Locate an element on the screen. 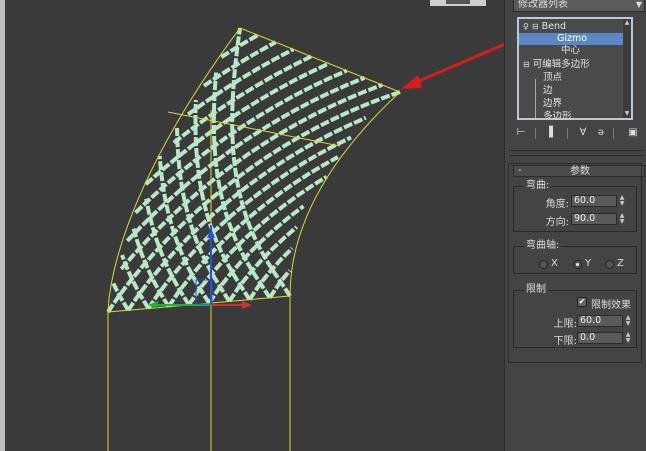 The width and height of the screenshot is (646, 451). annotation-arrow is located at coordinates (452, 65).